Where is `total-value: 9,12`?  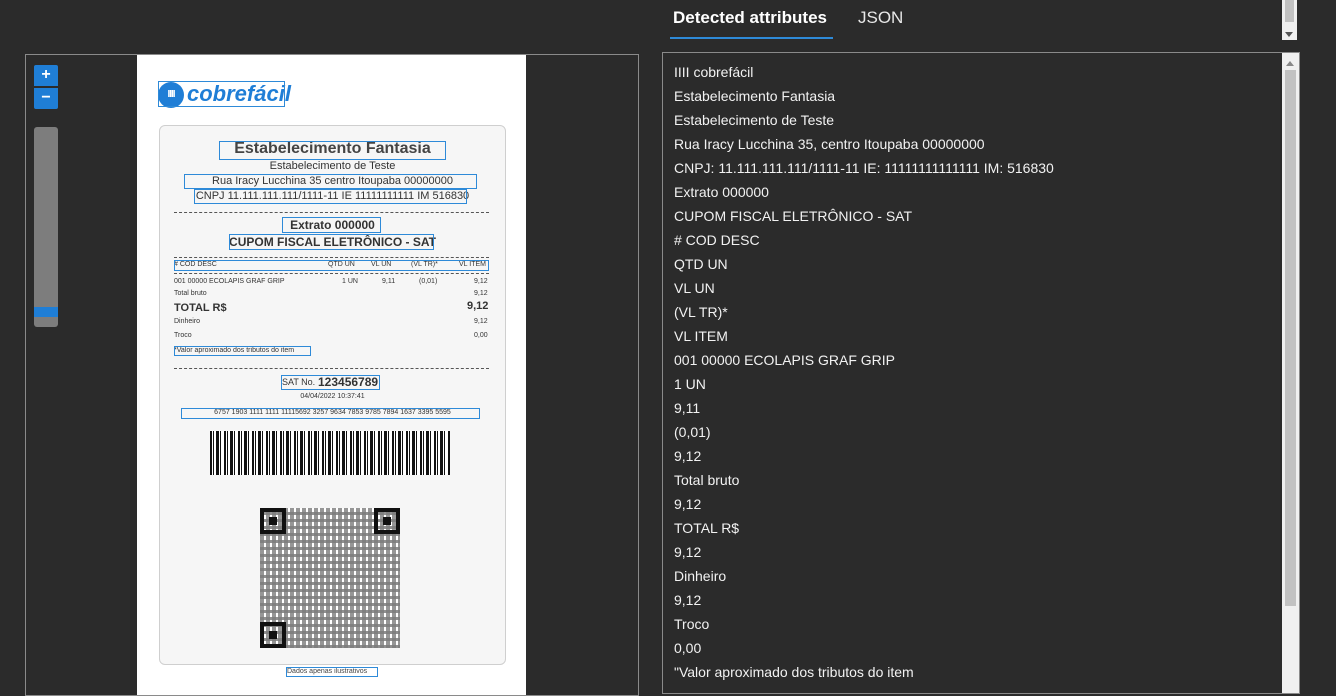 total-value: 9,12 is located at coordinates (478, 306).